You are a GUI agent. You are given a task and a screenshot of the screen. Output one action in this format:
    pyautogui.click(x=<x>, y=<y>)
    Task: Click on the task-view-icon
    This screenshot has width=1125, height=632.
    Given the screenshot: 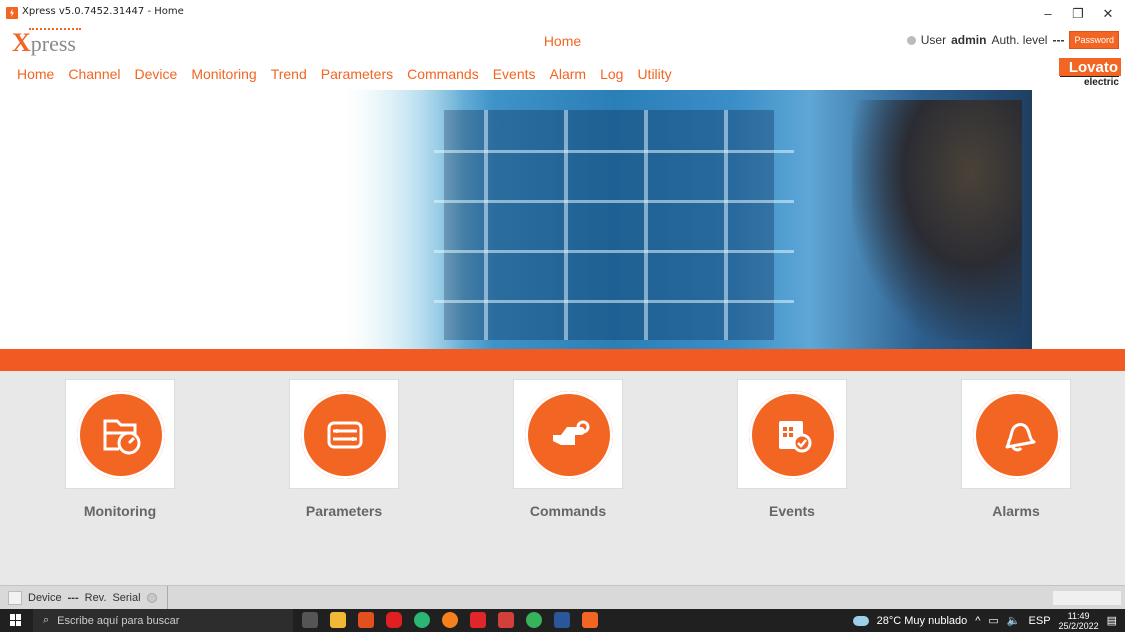 What is the action you would take?
    pyautogui.click(x=310, y=620)
    